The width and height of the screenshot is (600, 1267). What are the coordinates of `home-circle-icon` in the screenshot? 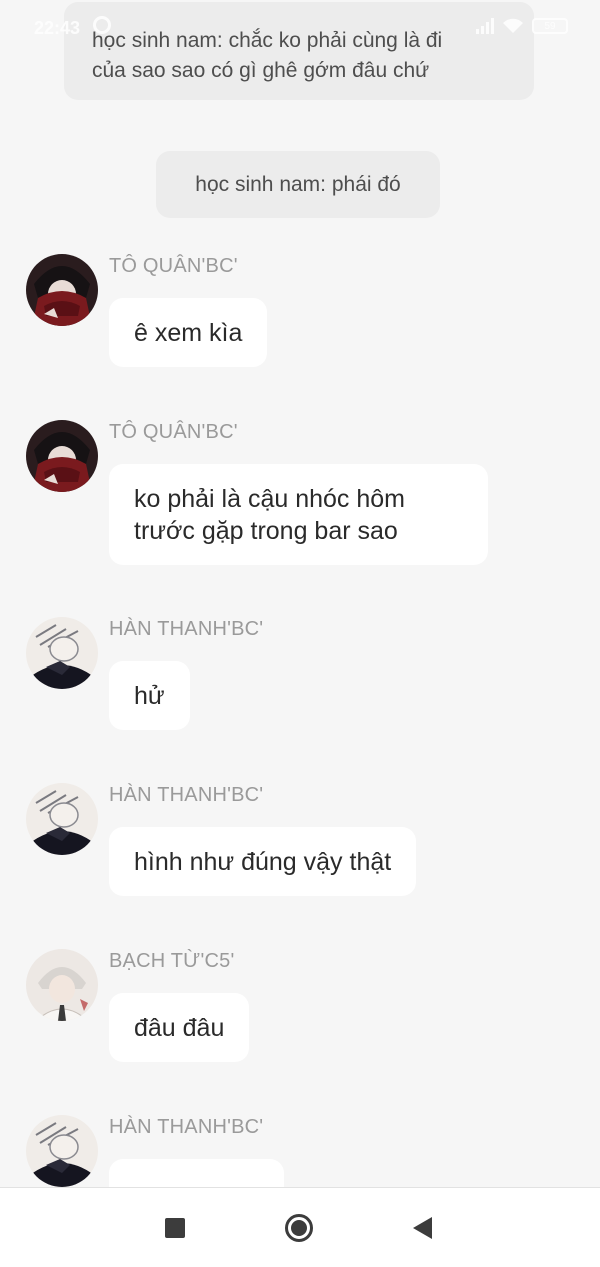 It's located at (299, 1228).